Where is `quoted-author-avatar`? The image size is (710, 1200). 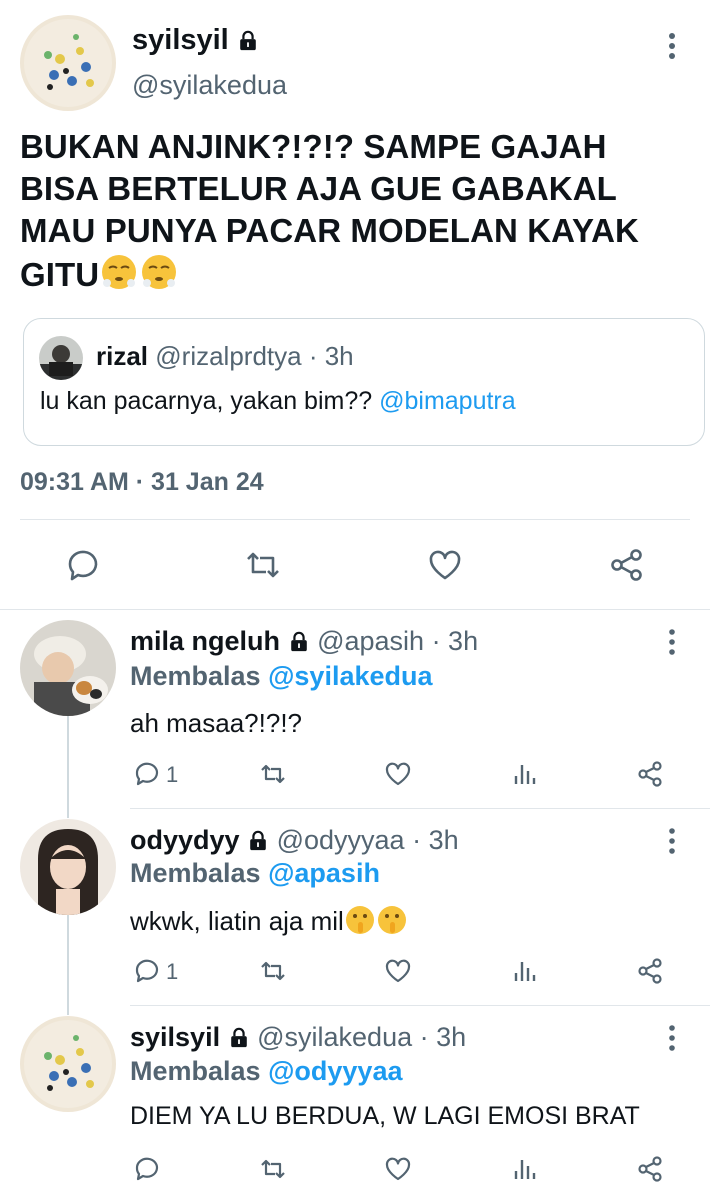
quoted-author-avatar is located at coordinates (61, 358).